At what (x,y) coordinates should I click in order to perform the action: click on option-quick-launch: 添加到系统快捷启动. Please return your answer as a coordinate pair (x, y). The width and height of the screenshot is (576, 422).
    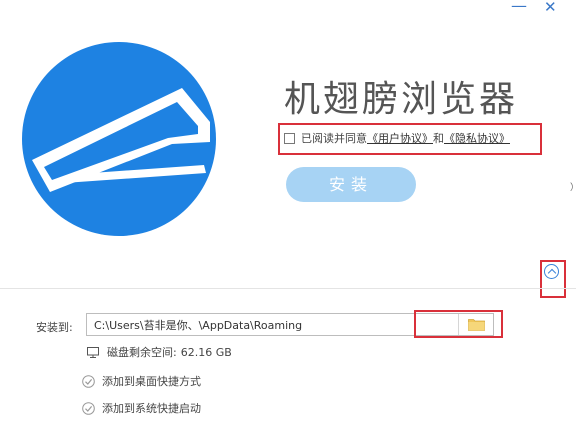
    Looking at the image, I should click on (141, 408).